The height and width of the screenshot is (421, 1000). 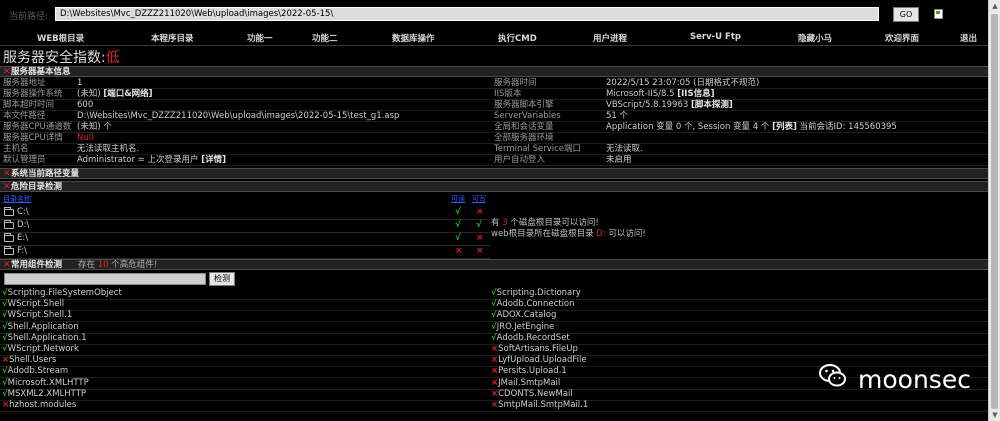 I want to click on component-item: ×SoftArtisans.FileUp, so click(x=534, y=349).